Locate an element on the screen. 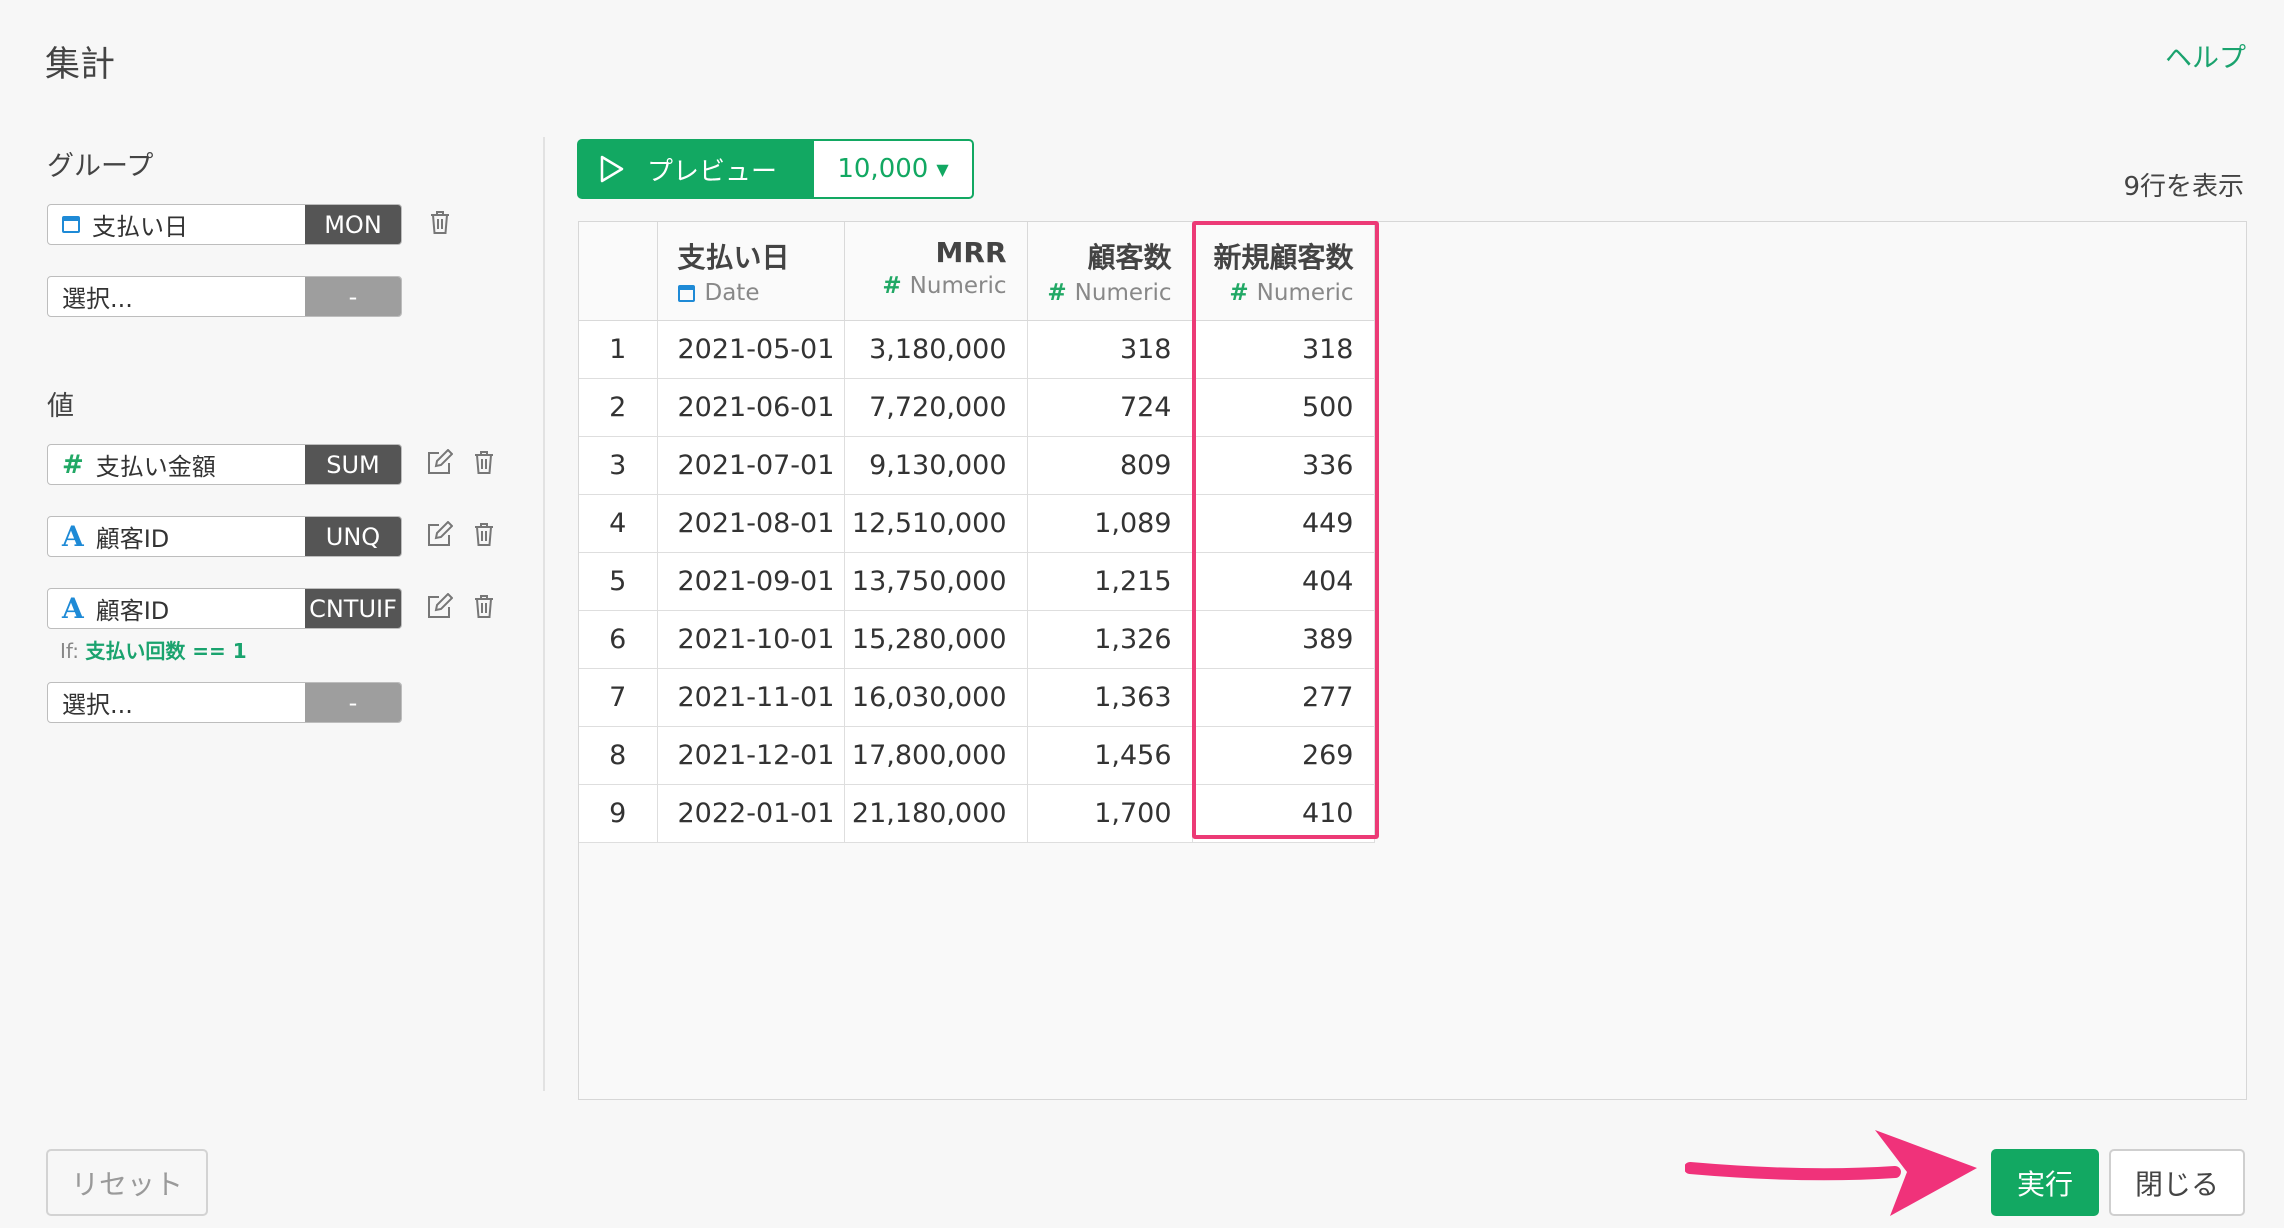  table-row: 6 2021-10-01 15,280,000 1,326 389 is located at coordinates (977, 639).